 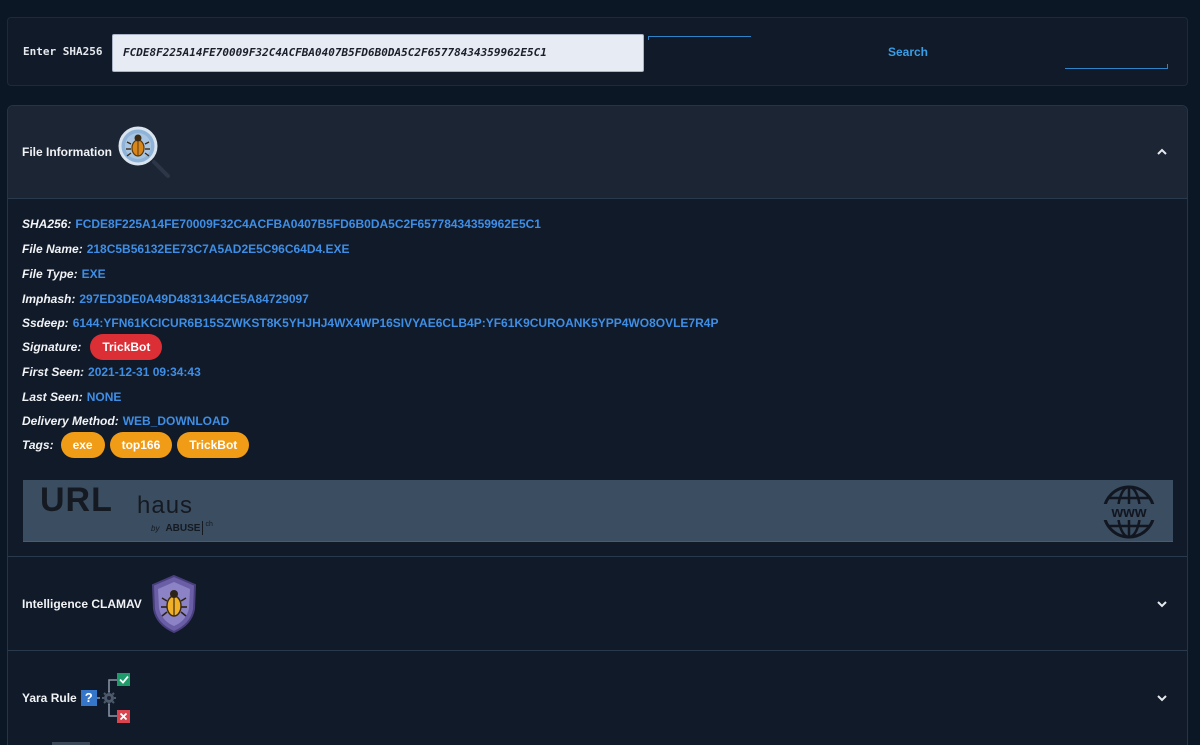 What do you see at coordinates (126, 347) in the screenshot?
I see `signature-badge: TrickBot` at bounding box center [126, 347].